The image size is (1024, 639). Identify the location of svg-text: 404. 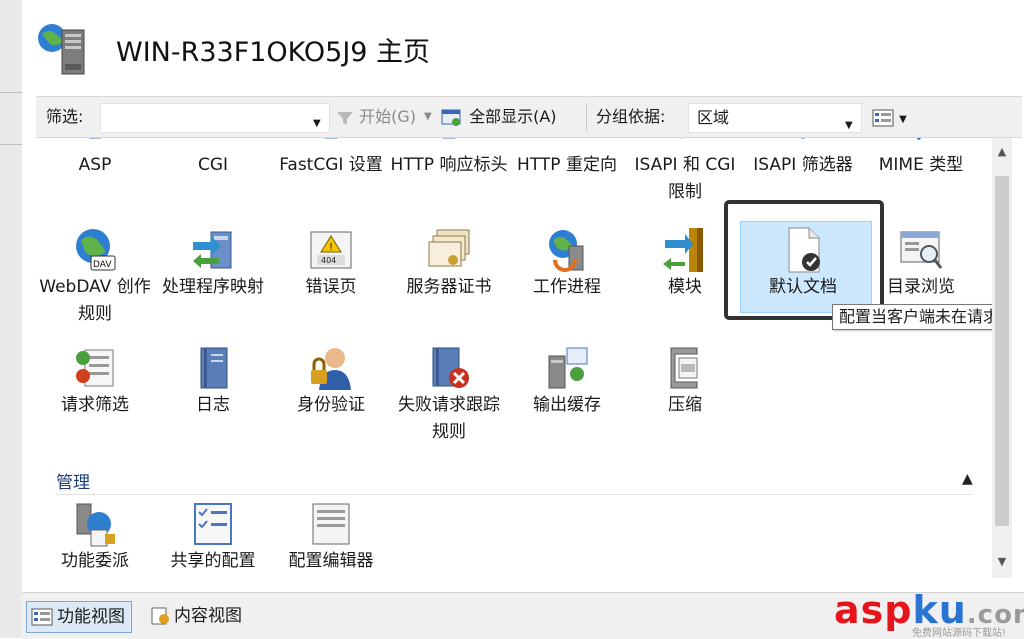
(328, 260).